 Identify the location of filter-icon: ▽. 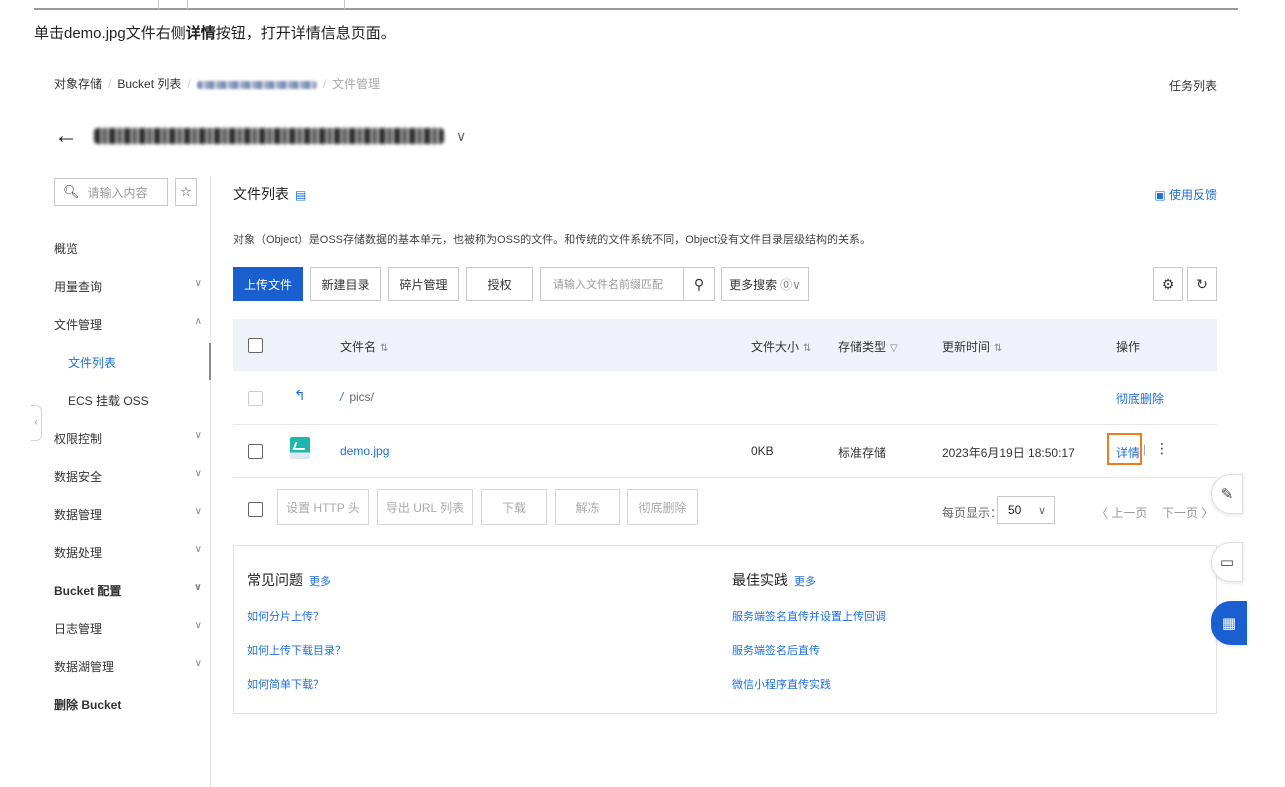
(894, 348).